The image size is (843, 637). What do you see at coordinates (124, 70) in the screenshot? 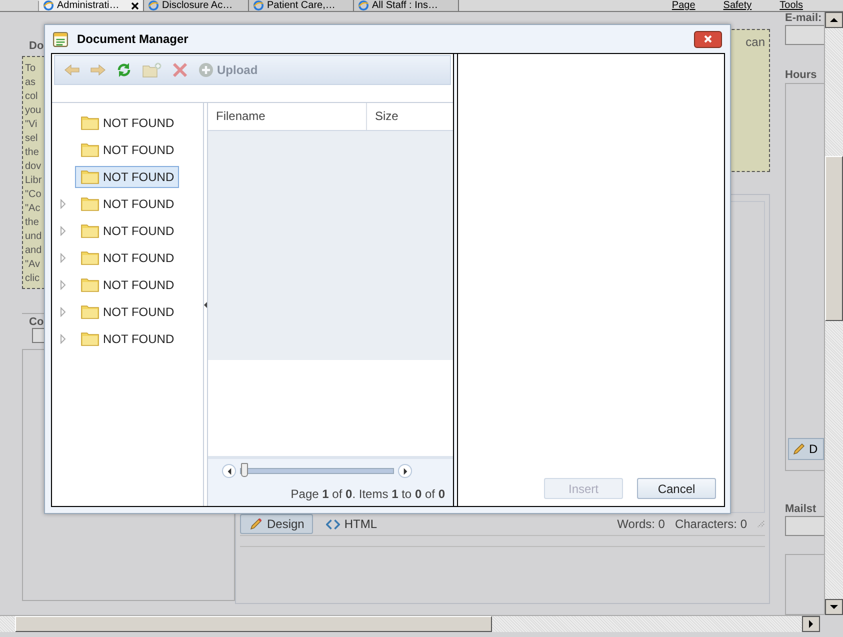
I see `refresh-icon` at bounding box center [124, 70].